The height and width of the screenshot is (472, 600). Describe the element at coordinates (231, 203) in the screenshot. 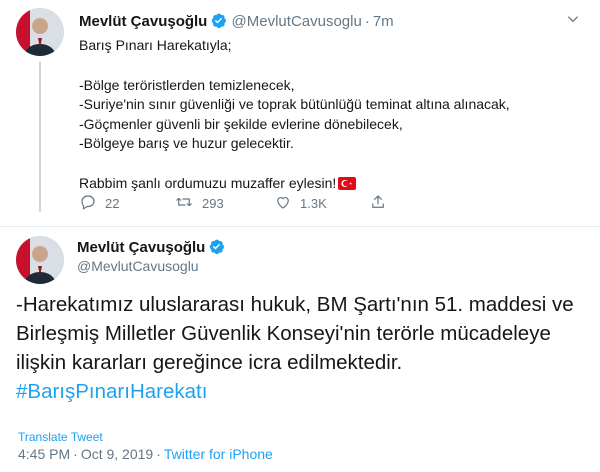

I see `tweet-actions: 22 293 1.3K` at that location.